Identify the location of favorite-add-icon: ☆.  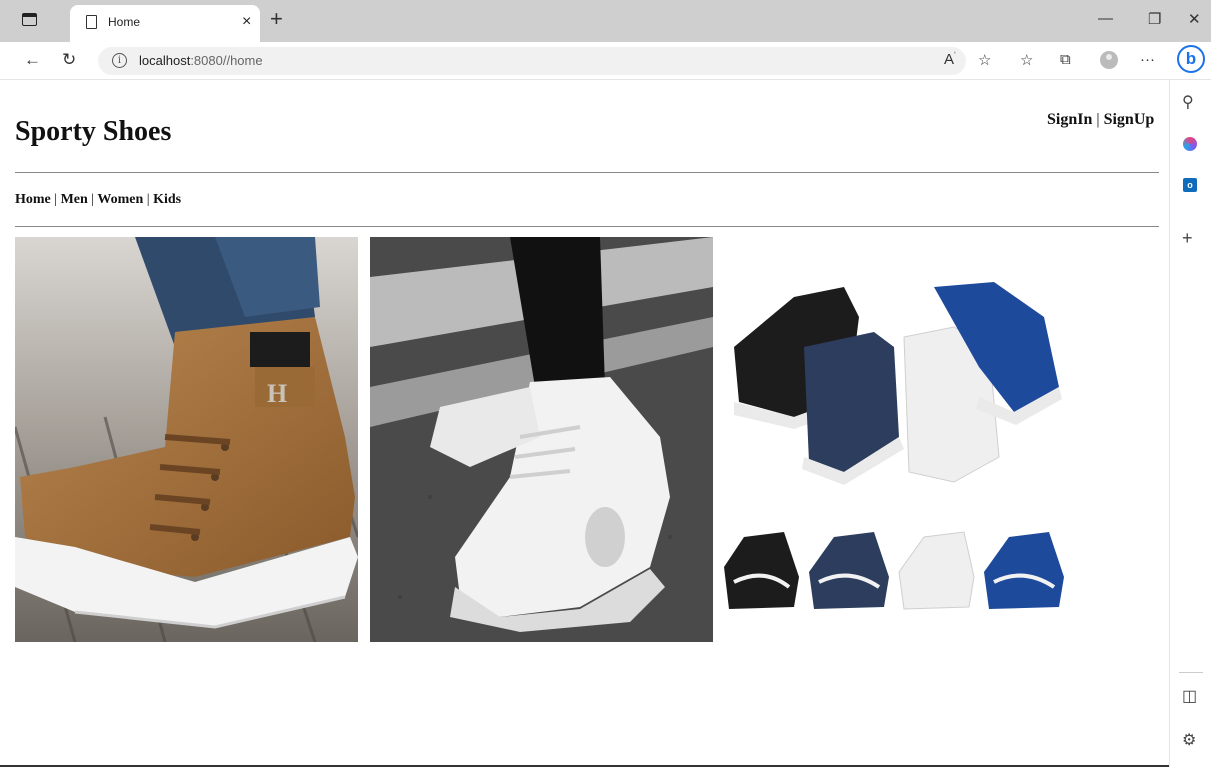
(984, 60).